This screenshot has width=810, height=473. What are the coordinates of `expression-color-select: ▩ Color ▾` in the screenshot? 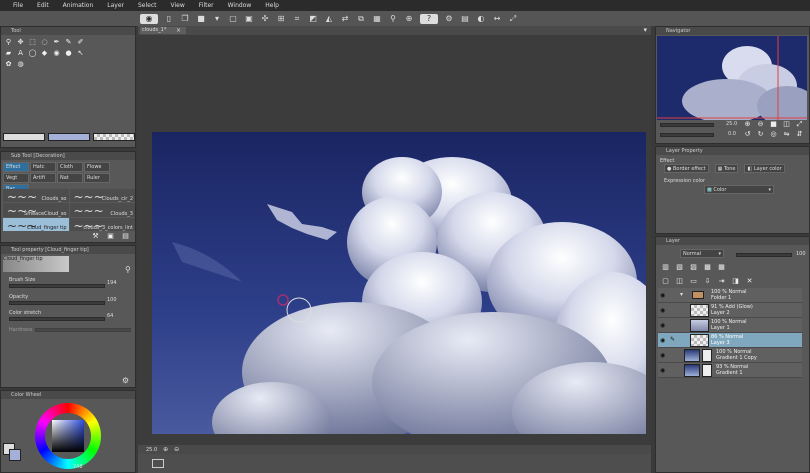 It's located at (739, 189).